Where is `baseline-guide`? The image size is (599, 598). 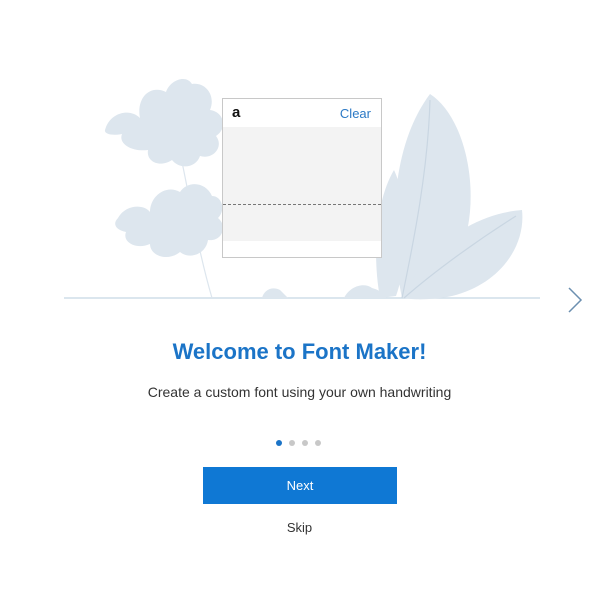 baseline-guide is located at coordinates (302, 204).